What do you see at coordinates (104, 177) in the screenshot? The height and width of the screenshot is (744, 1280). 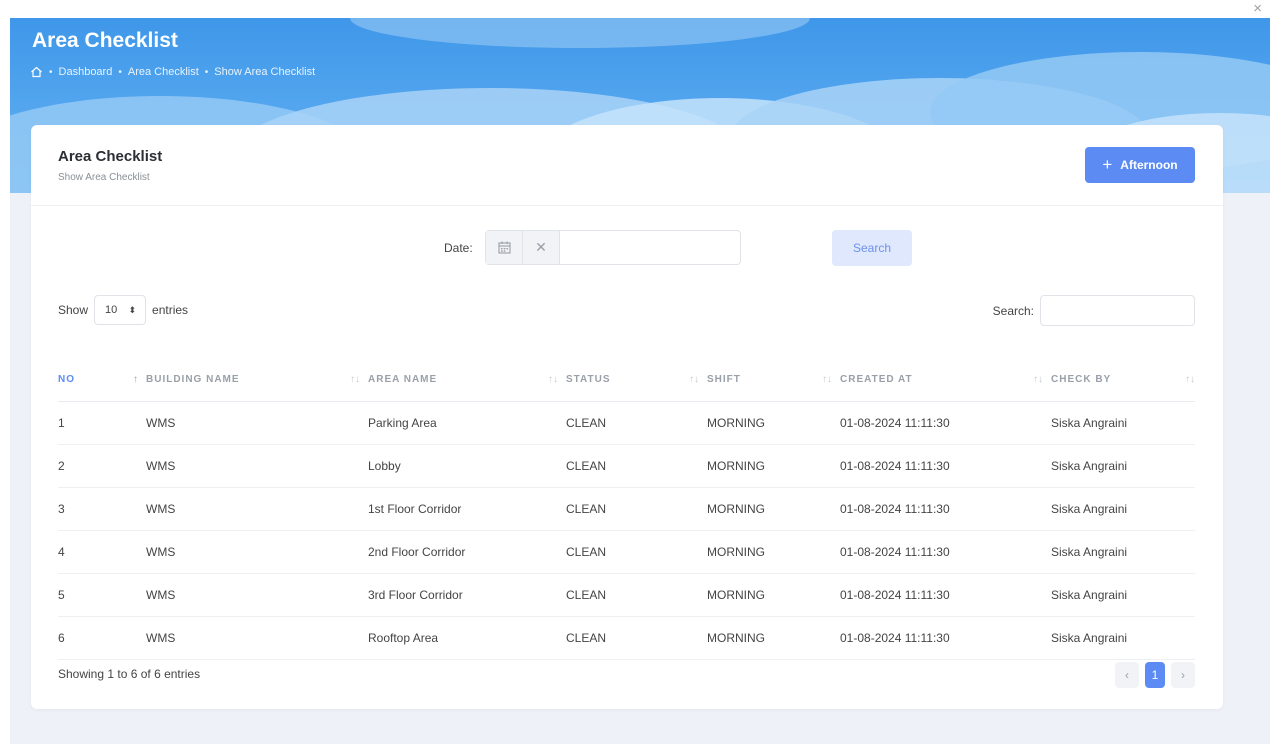 I see `card-subtitle: Show Area Checklist` at bounding box center [104, 177].